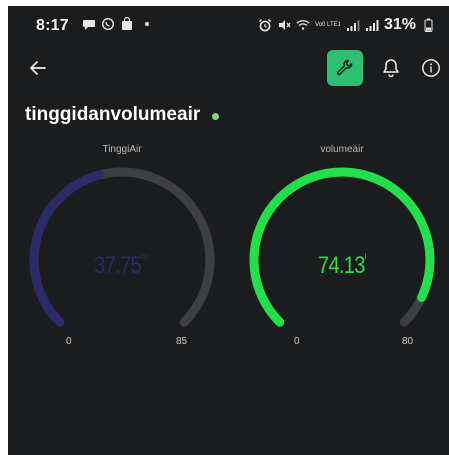 The image size is (449, 455). I want to click on signal-strength-2-icon, so click(372, 25).